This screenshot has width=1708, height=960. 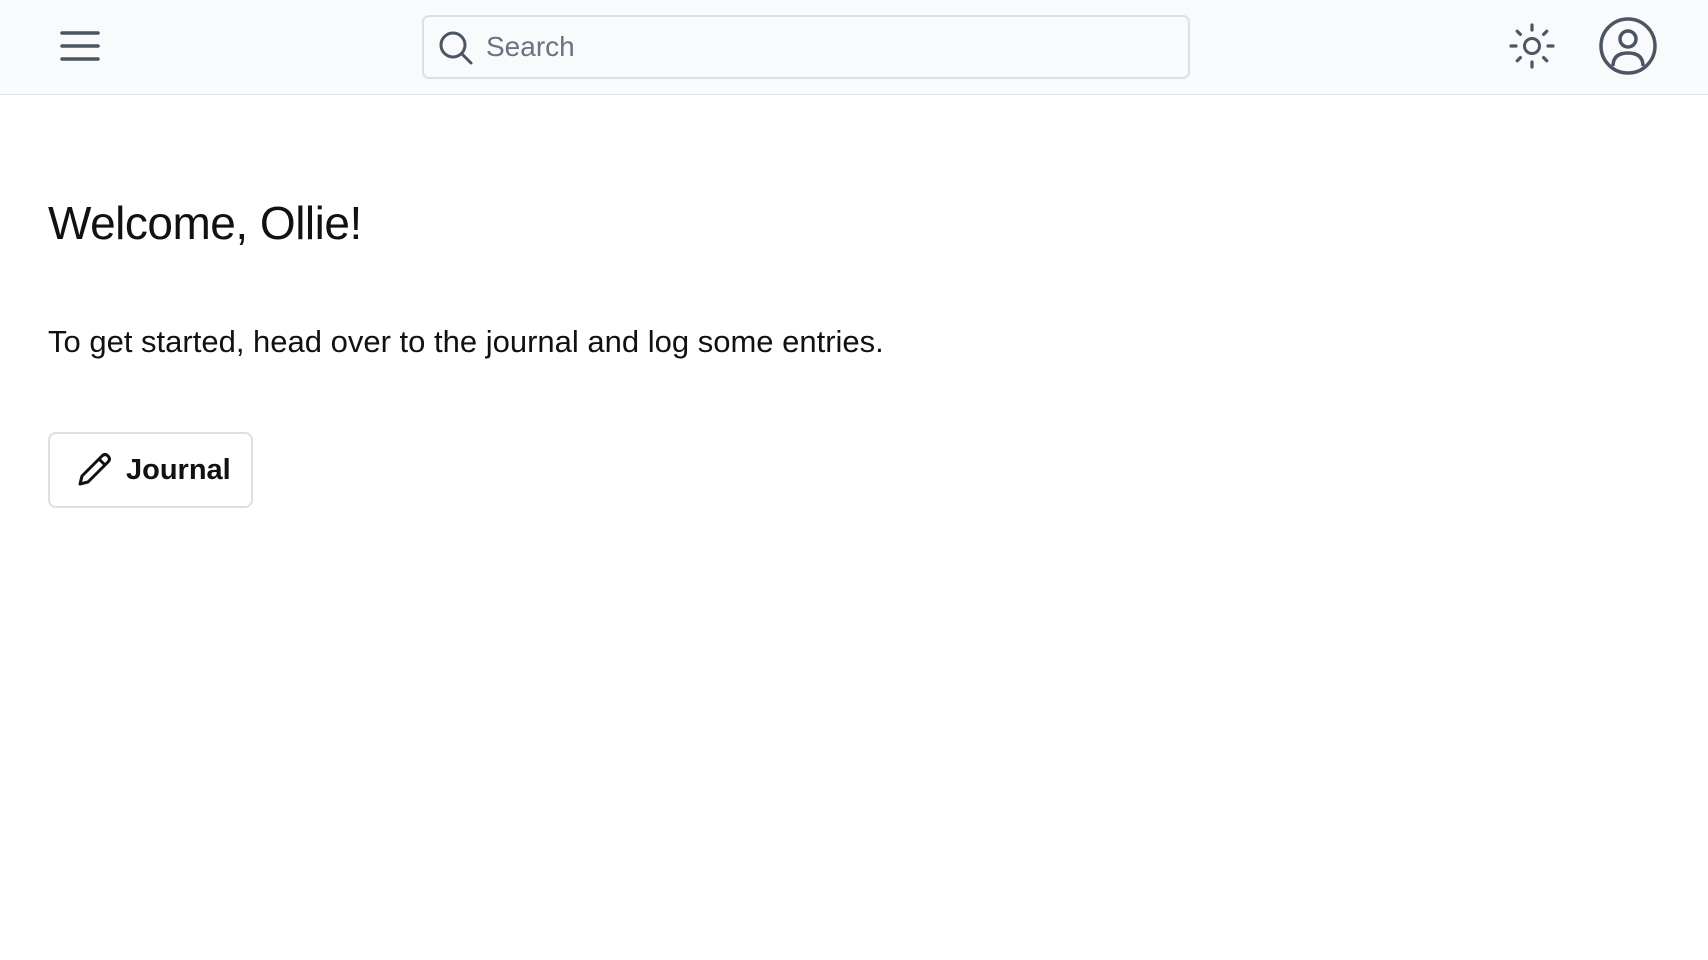 I want to click on top-bar, so click(x=854, y=47).